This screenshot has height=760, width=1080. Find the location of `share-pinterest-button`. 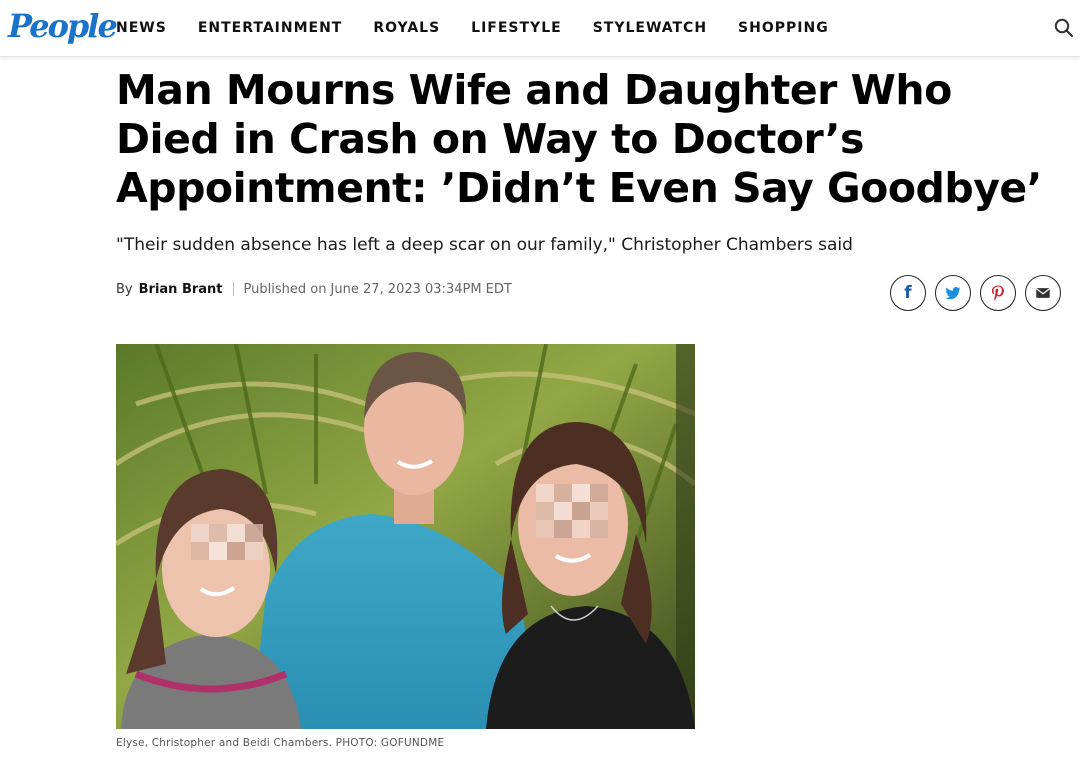

share-pinterest-button is located at coordinates (998, 293).